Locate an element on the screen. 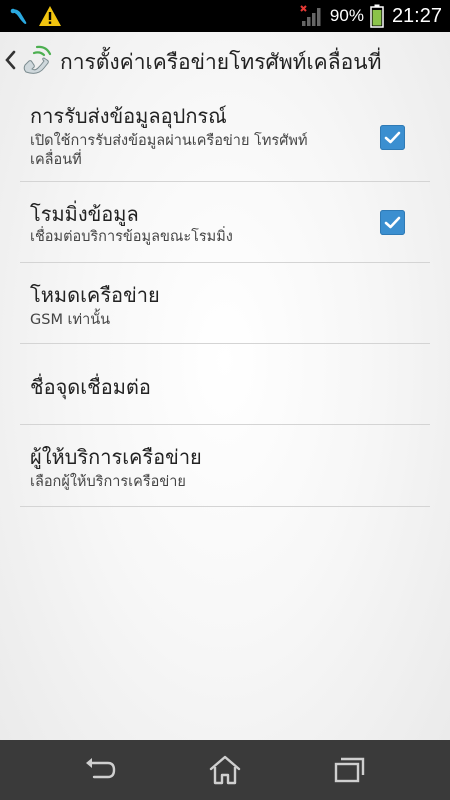  pref-title: โรมมิ่งข้อมูล is located at coordinates (84, 214).